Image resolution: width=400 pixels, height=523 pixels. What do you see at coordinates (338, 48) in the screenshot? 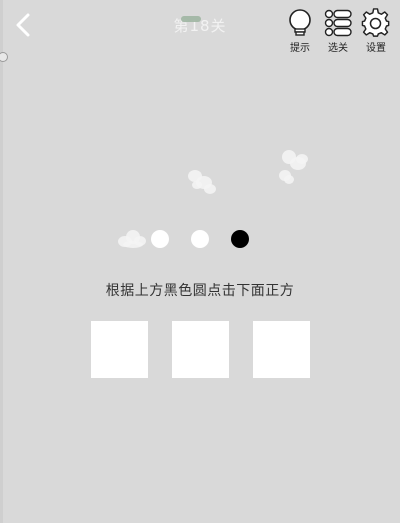
I see `level-select-label: 选关` at bounding box center [338, 48].